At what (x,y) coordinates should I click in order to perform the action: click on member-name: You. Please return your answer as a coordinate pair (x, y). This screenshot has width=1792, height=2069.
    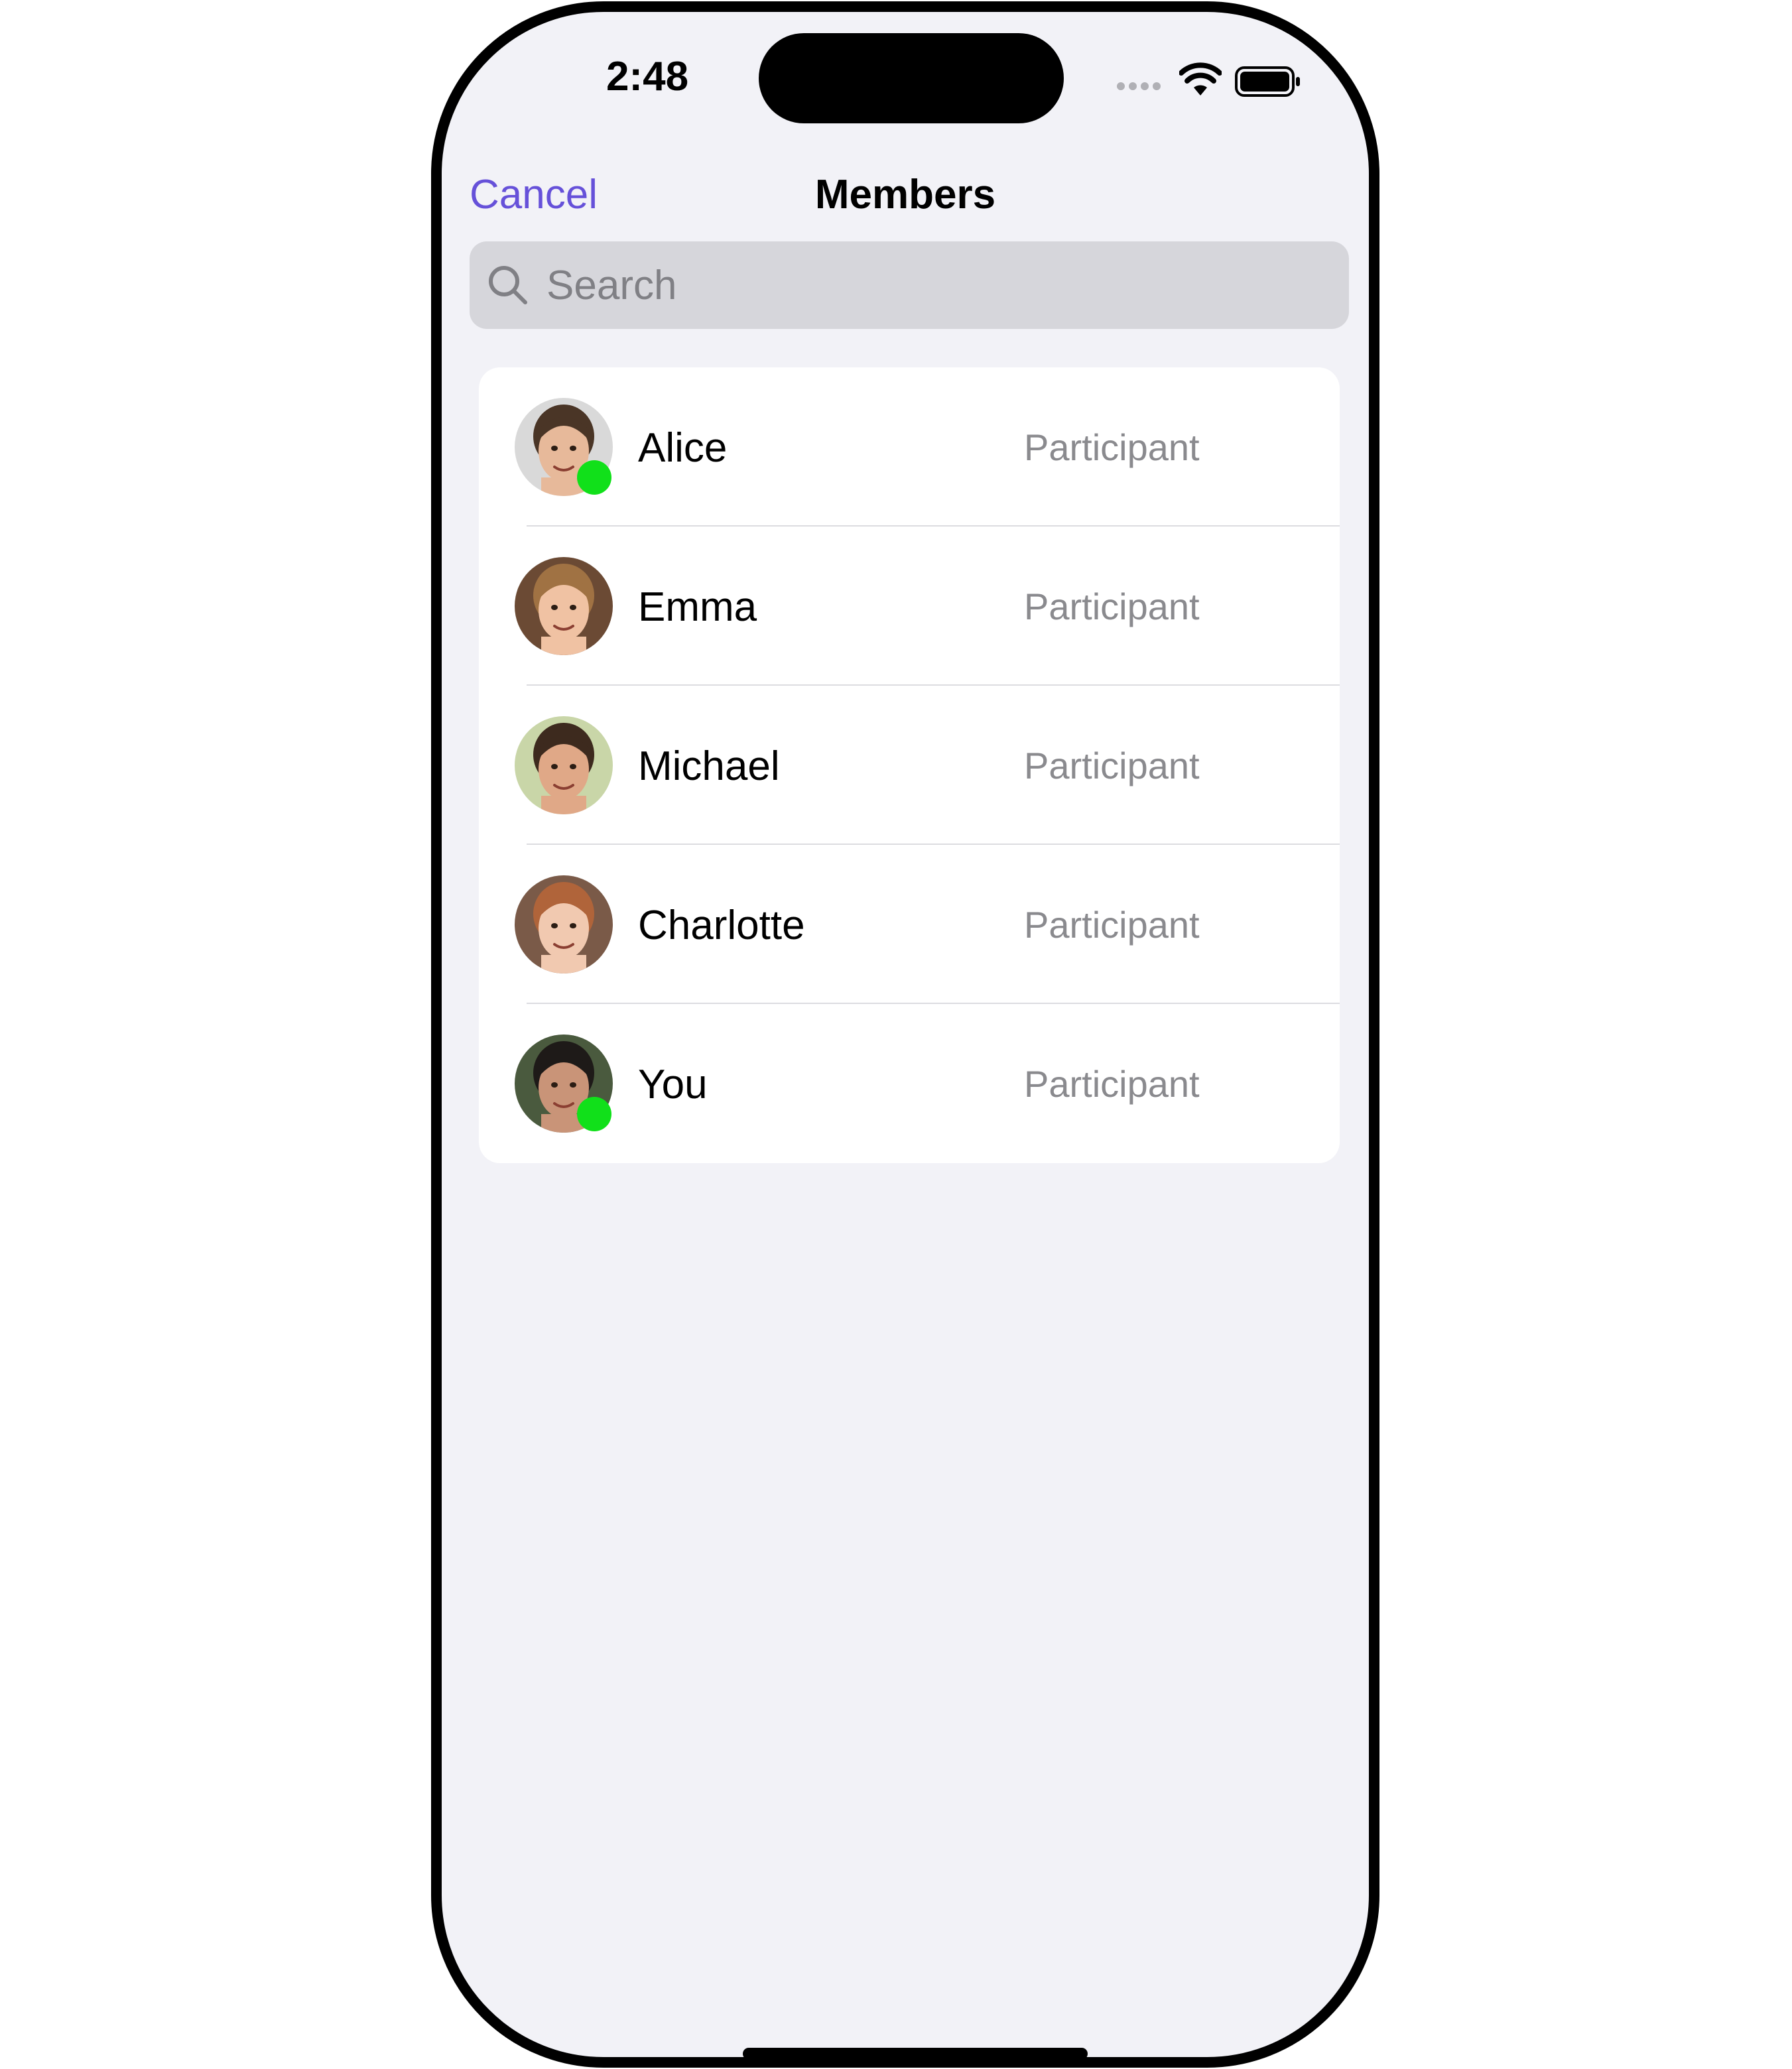
    Looking at the image, I should click on (673, 1084).